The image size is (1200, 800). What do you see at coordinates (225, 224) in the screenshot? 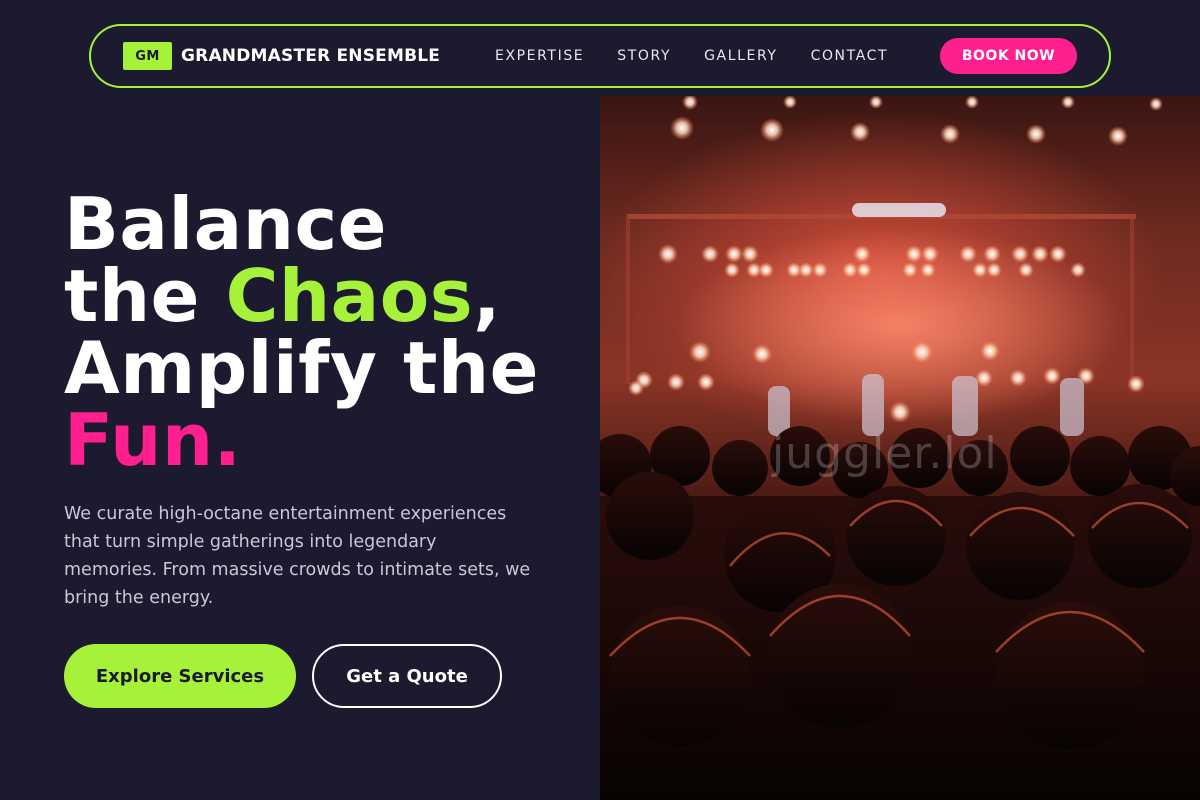
I see `hero-title-line-1: Balance` at bounding box center [225, 224].